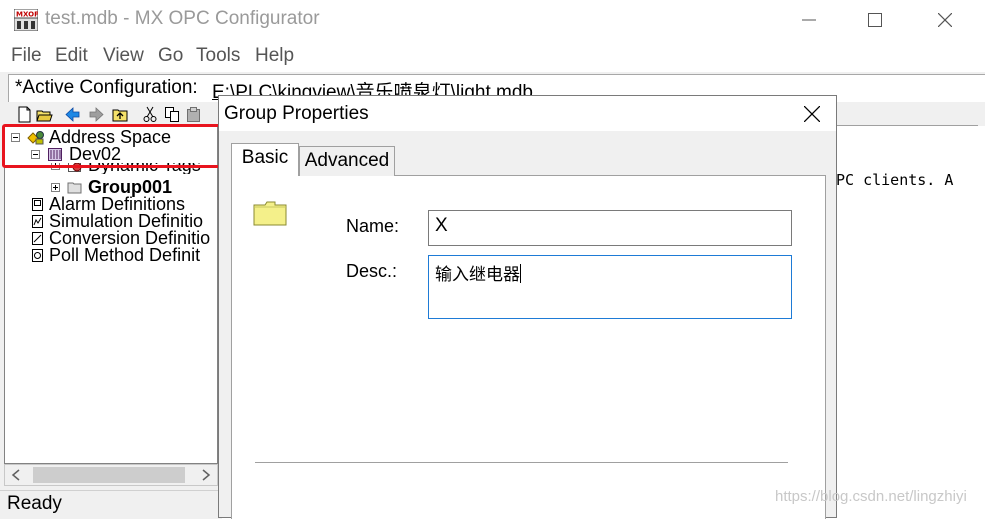 This screenshot has height=519, width=985. I want to click on menu-view: View, so click(123, 56).